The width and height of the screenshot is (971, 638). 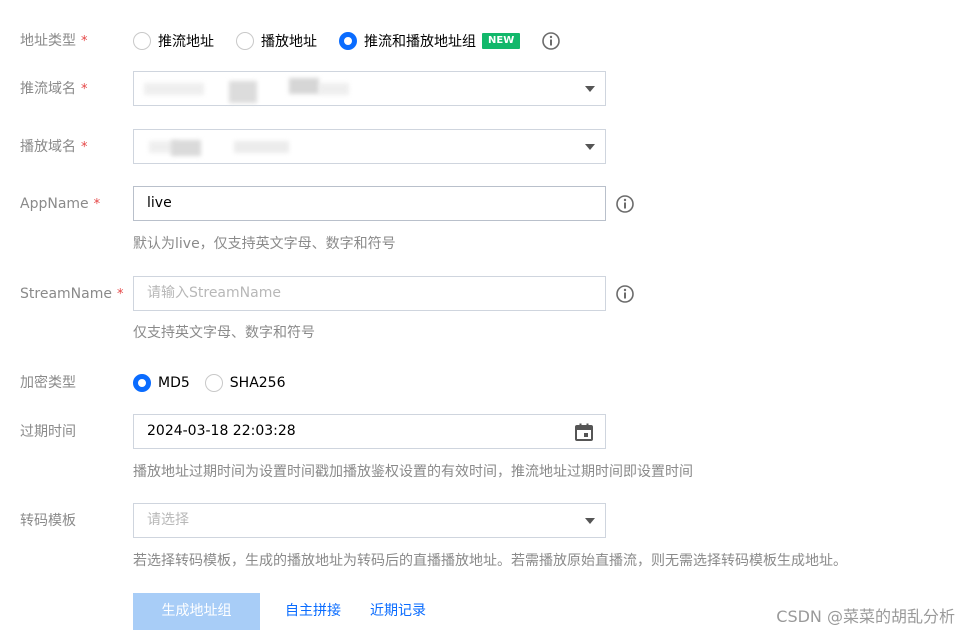 What do you see at coordinates (221, 431) in the screenshot?
I see `expiry-datetime-value: 2024-03-18 22:03:28` at bounding box center [221, 431].